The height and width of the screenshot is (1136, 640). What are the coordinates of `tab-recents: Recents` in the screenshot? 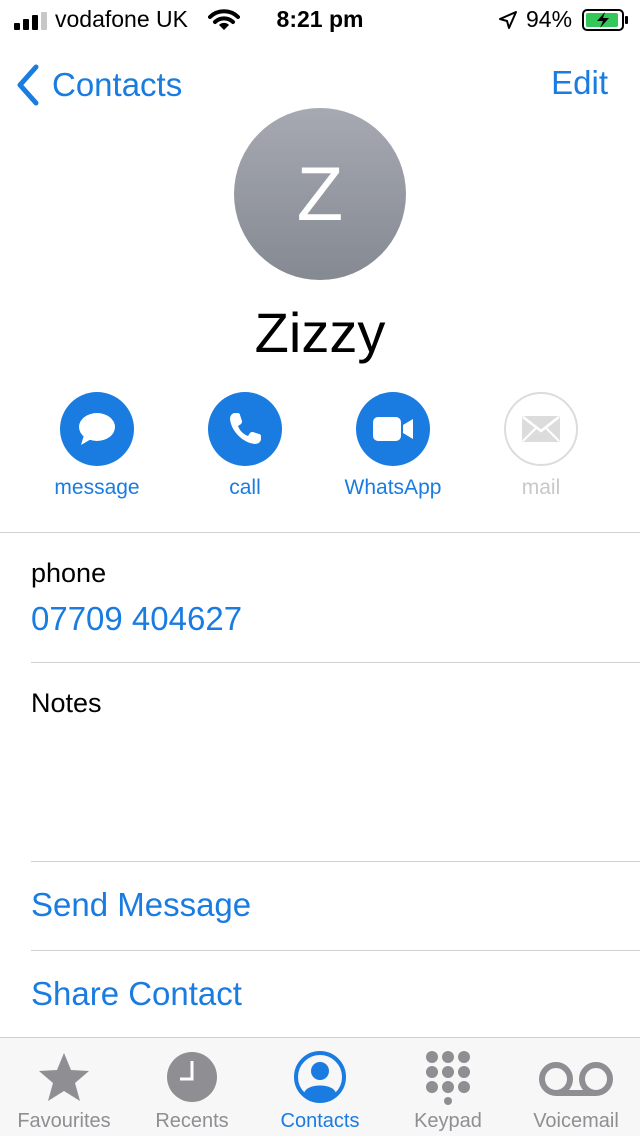 It's located at (192, 1087).